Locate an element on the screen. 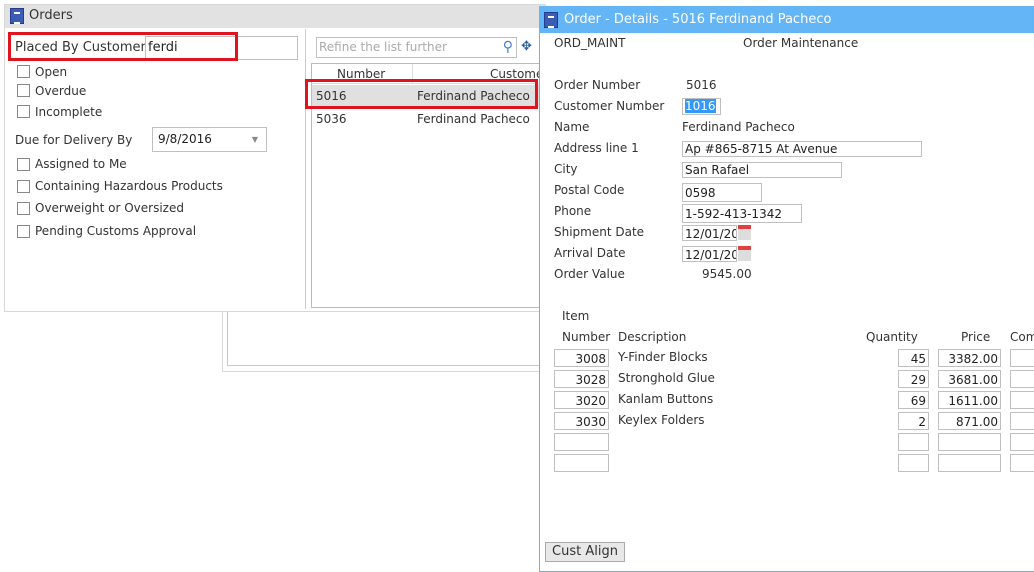 The width and height of the screenshot is (1034, 572). item-description: Y-Finder Blocks is located at coordinates (663, 357).